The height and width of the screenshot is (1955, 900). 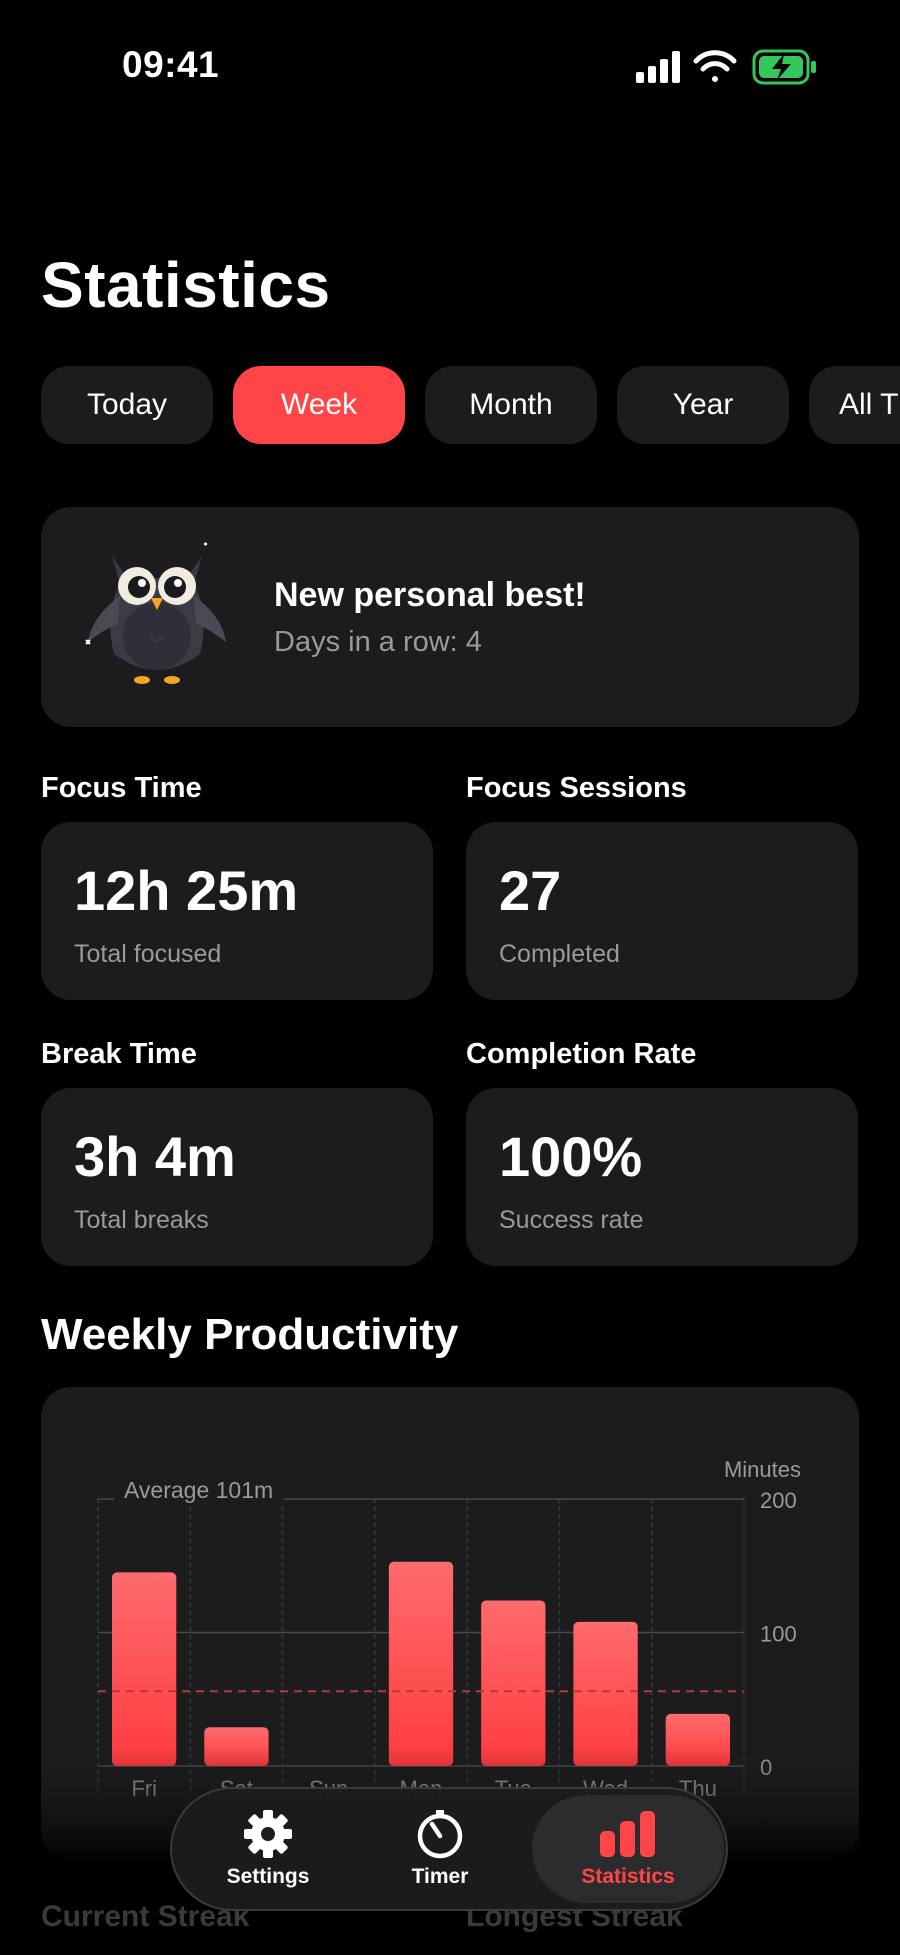 What do you see at coordinates (530, 890) in the screenshot?
I see `focus-sessions-value: 27` at bounding box center [530, 890].